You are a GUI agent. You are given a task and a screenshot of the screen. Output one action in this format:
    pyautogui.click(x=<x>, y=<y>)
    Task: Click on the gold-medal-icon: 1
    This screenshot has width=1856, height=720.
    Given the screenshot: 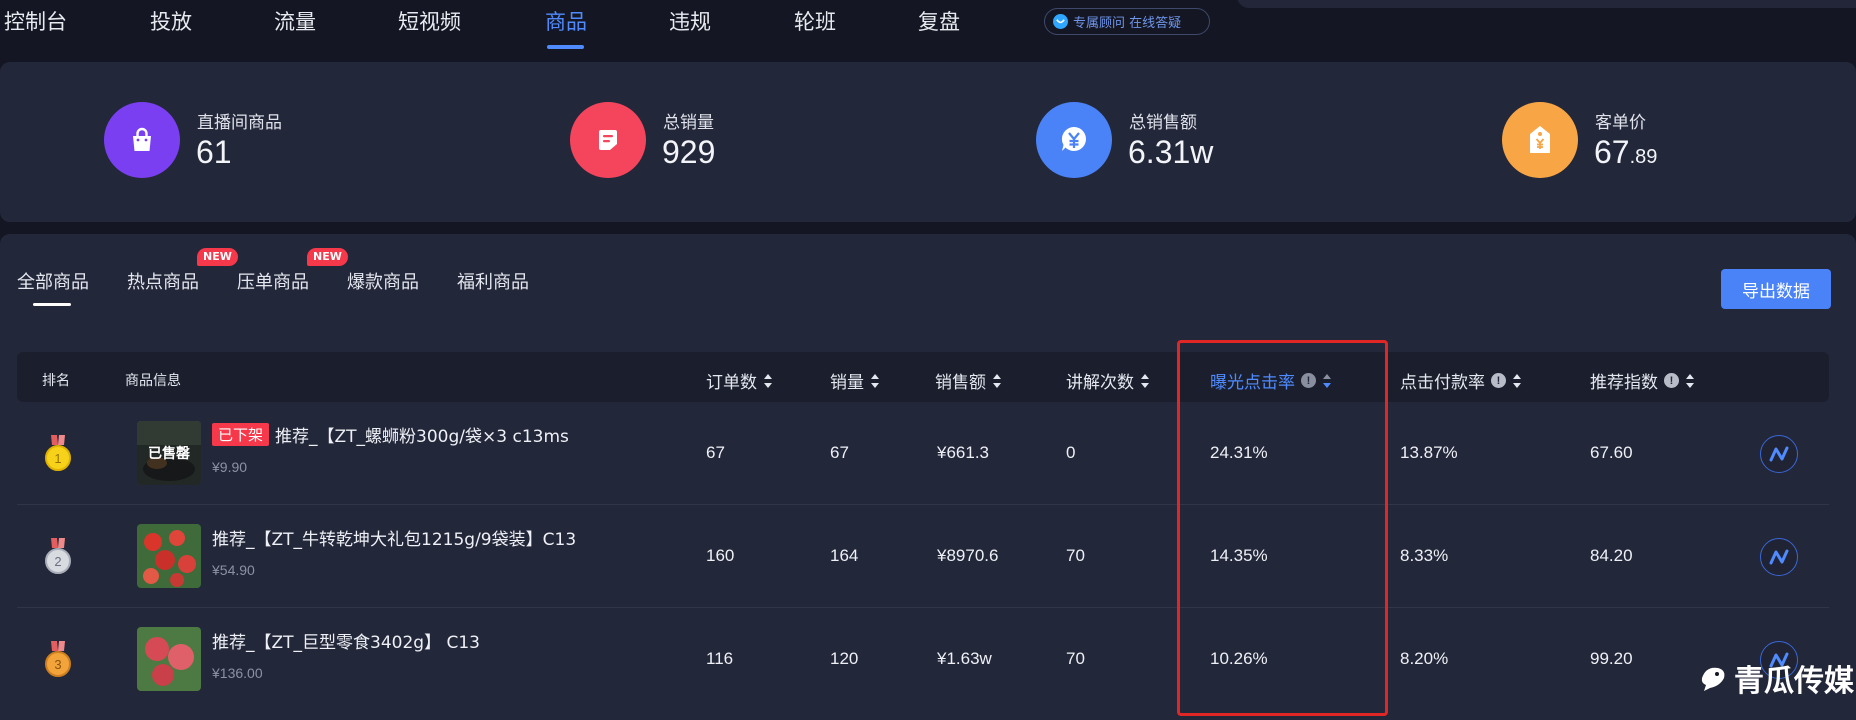 What is the action you would take?
    pyautogui.click(x=58, y=453)
    